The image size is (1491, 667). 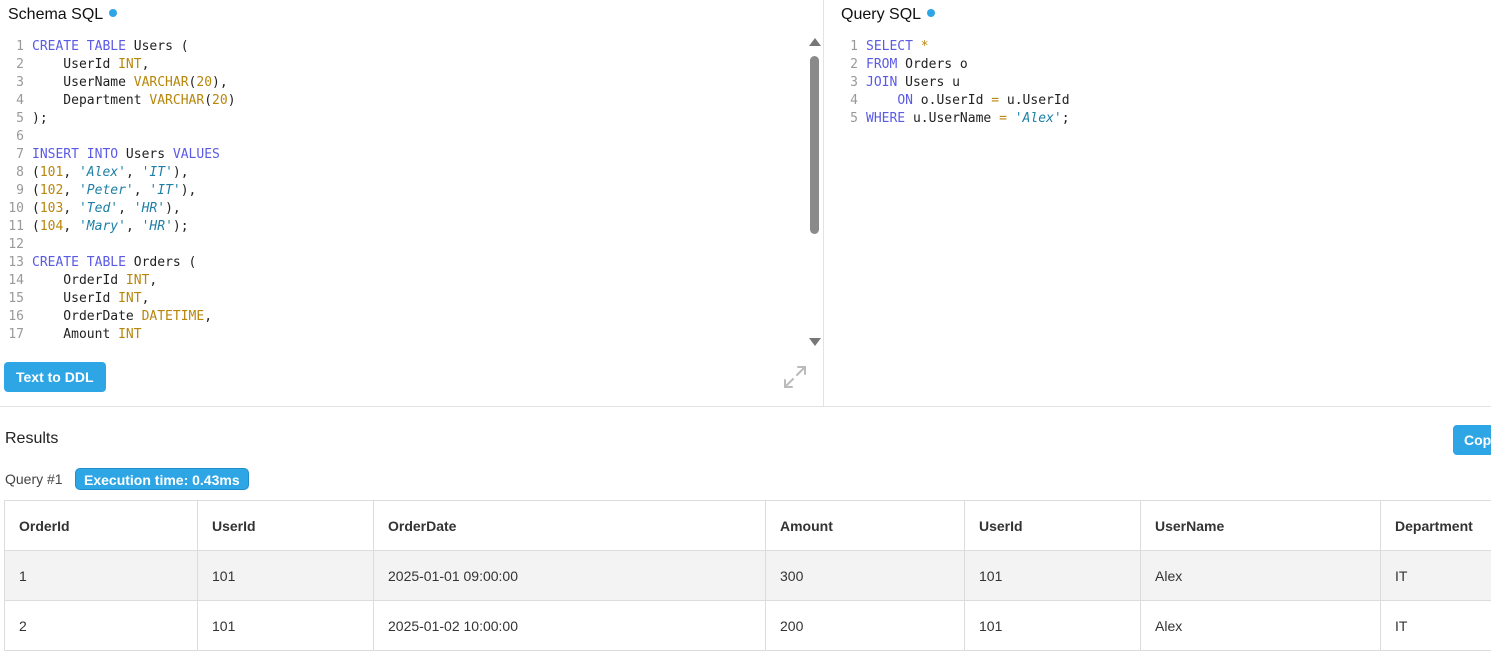 What do you see at coordinates (1435, 525) in the screenshot?
I see `column-header: Department` at bounding box center [1435, 525].